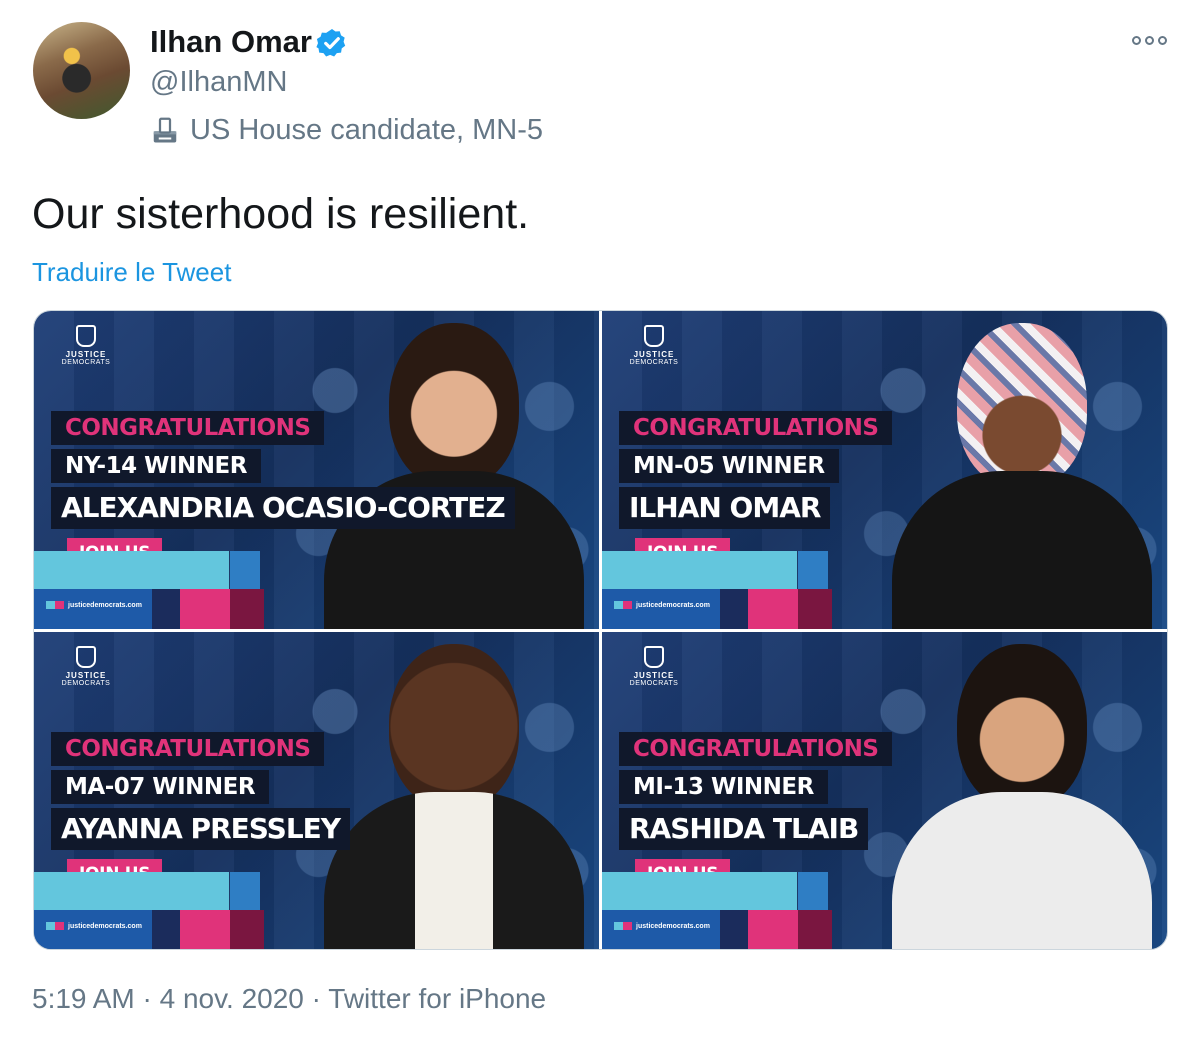  What do you see at coordinates (165, 130) in the screenshot?
I see `ballot-box-icon` at bounding box center [165, 130].